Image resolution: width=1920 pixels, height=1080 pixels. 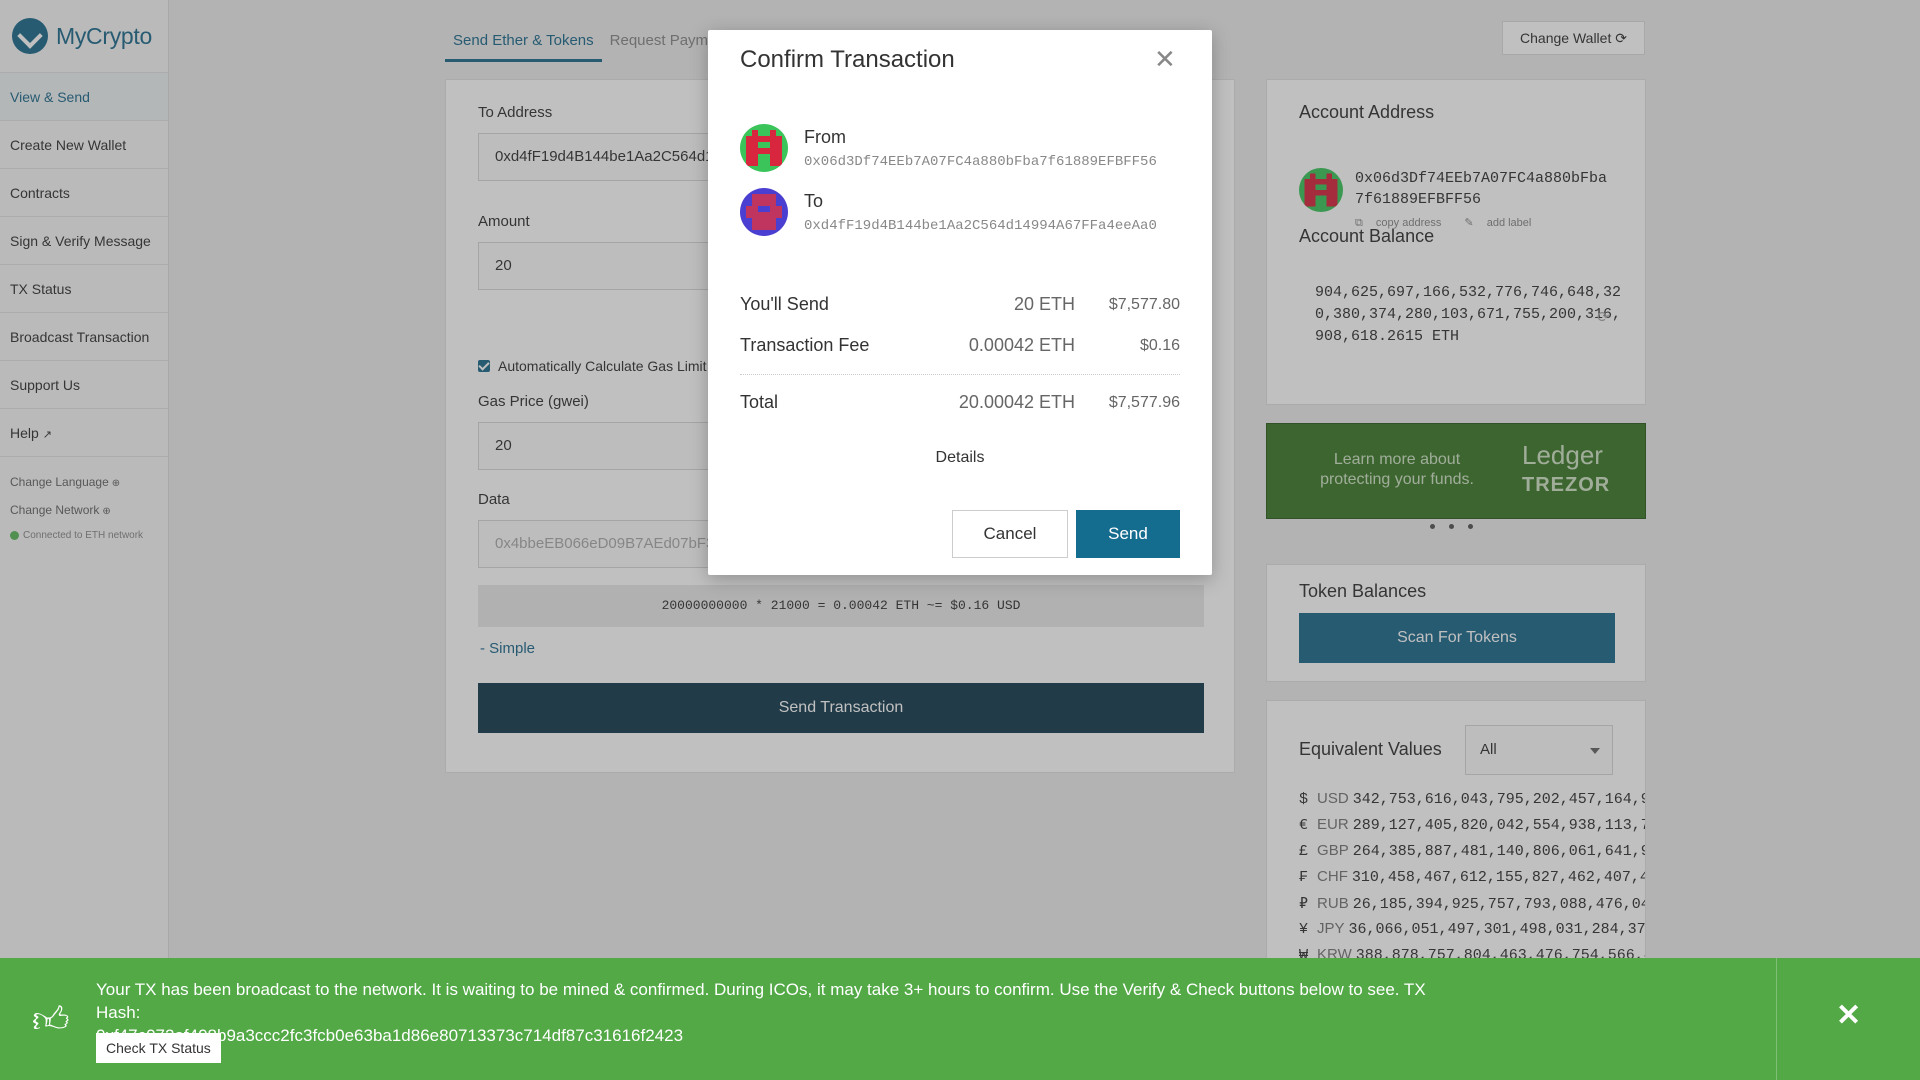 I want to click on total-usd: $7,577.96, so click(x=1144, y=402).